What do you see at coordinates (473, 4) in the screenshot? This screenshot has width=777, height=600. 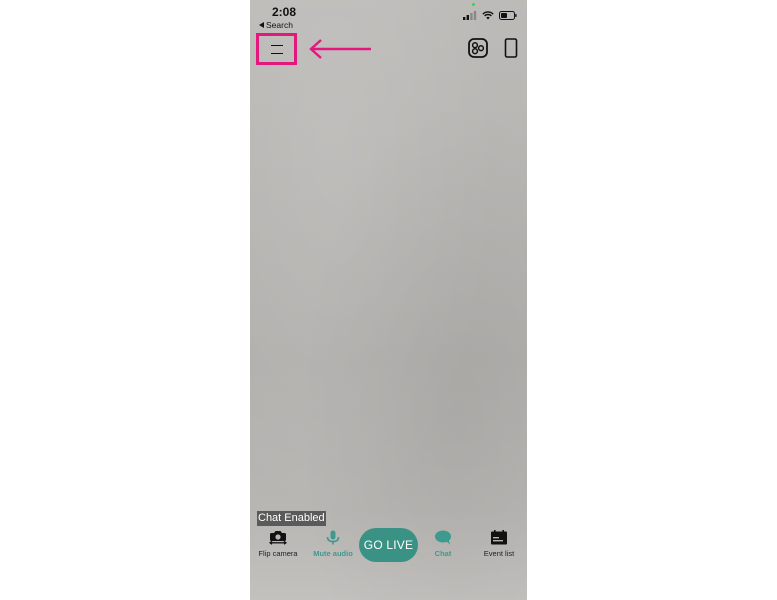 I see `camera-in-use-indicator` at bounding box center [473, 4].